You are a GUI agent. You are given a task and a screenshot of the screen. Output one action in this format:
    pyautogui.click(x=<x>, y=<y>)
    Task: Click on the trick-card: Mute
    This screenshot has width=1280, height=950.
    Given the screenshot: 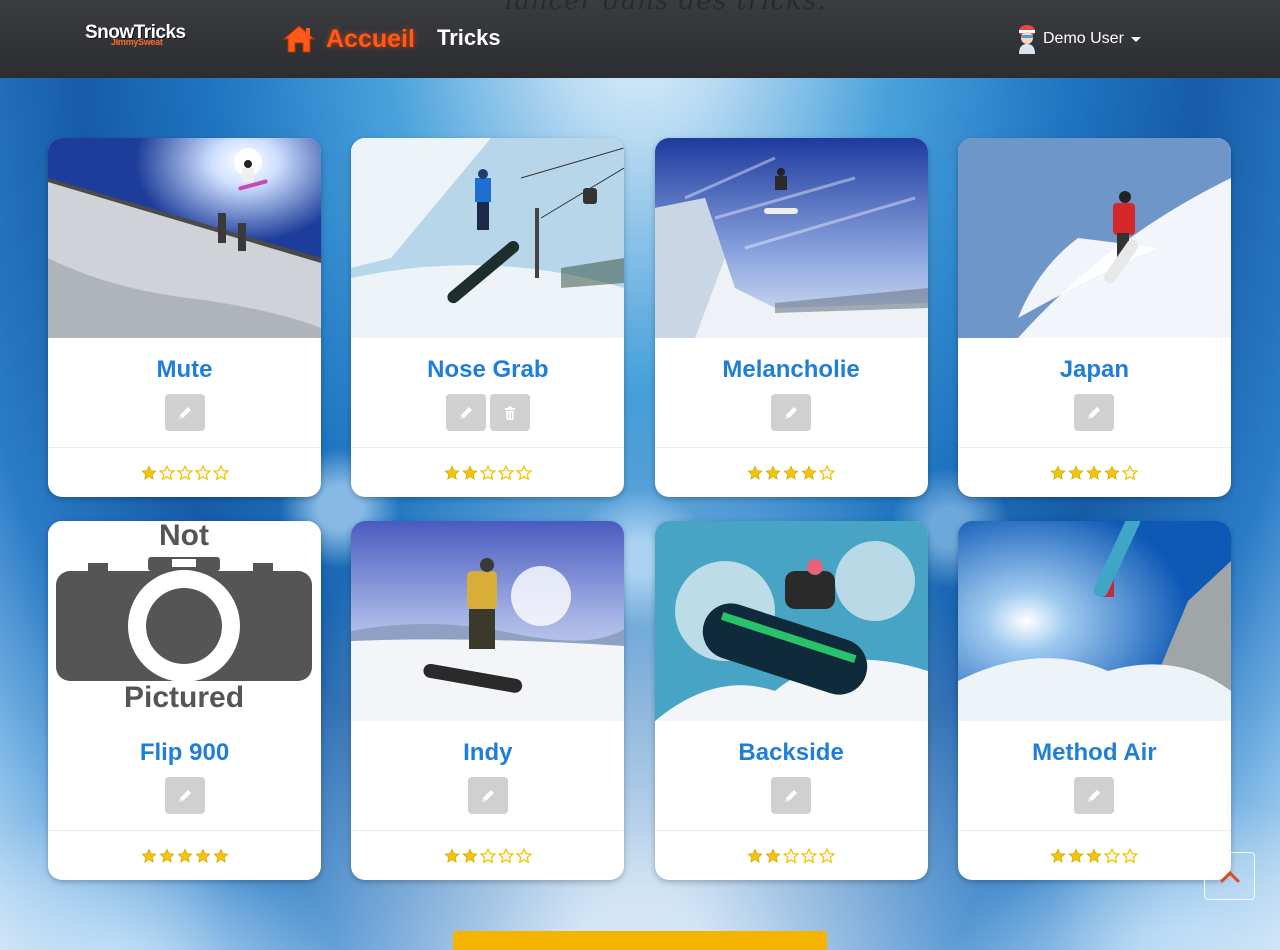 What is the action you would take?
    pyautogui.click(x=184, y=317)
    